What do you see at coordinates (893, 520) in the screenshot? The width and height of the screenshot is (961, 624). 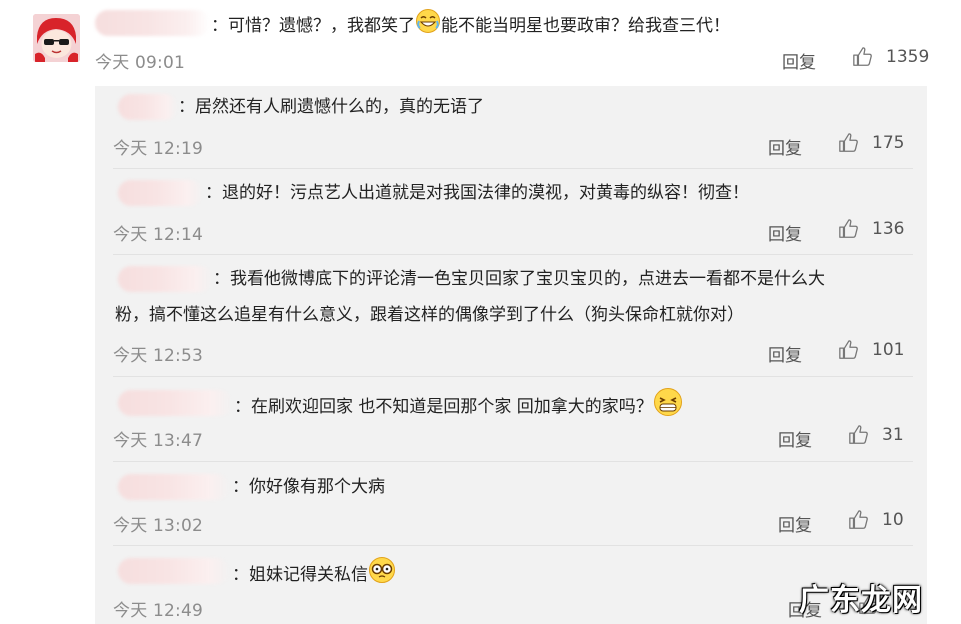 I see `like-count: 10` at bounding box center [893, 520].